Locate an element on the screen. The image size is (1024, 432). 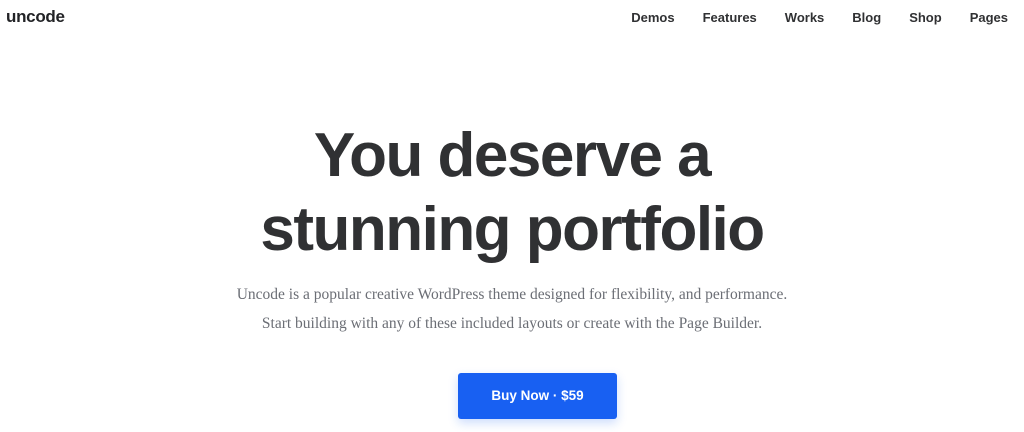
nav-item-works: Works is located at coordinates (805, 18).